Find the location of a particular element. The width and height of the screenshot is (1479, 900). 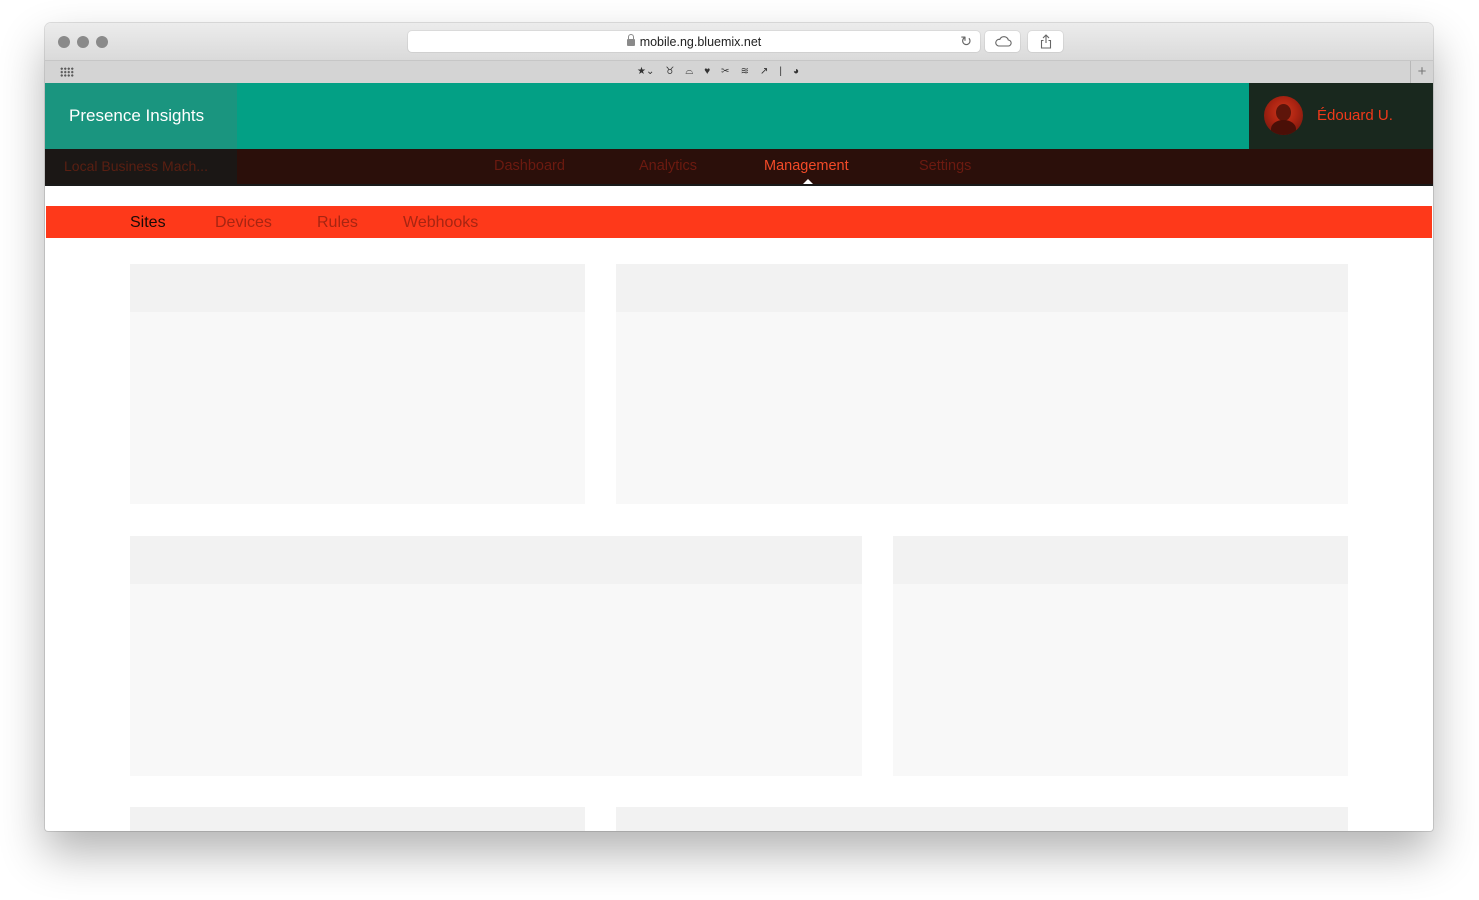

reload-icon: ↻ is located at coordinates (966, 41).